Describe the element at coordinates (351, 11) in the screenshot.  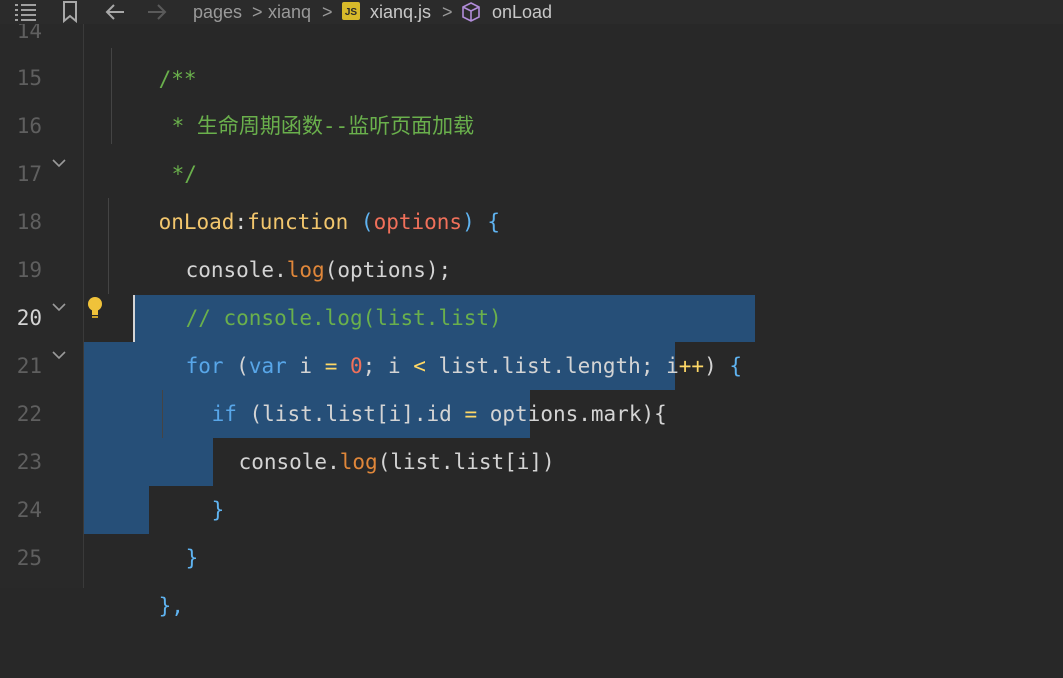
I see `js-file-icon: JS` at that location.